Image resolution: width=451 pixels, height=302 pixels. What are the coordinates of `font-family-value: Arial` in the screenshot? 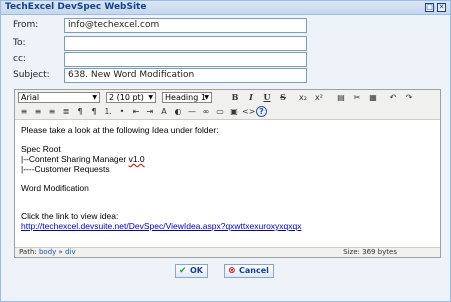 It's located at (30, 97).